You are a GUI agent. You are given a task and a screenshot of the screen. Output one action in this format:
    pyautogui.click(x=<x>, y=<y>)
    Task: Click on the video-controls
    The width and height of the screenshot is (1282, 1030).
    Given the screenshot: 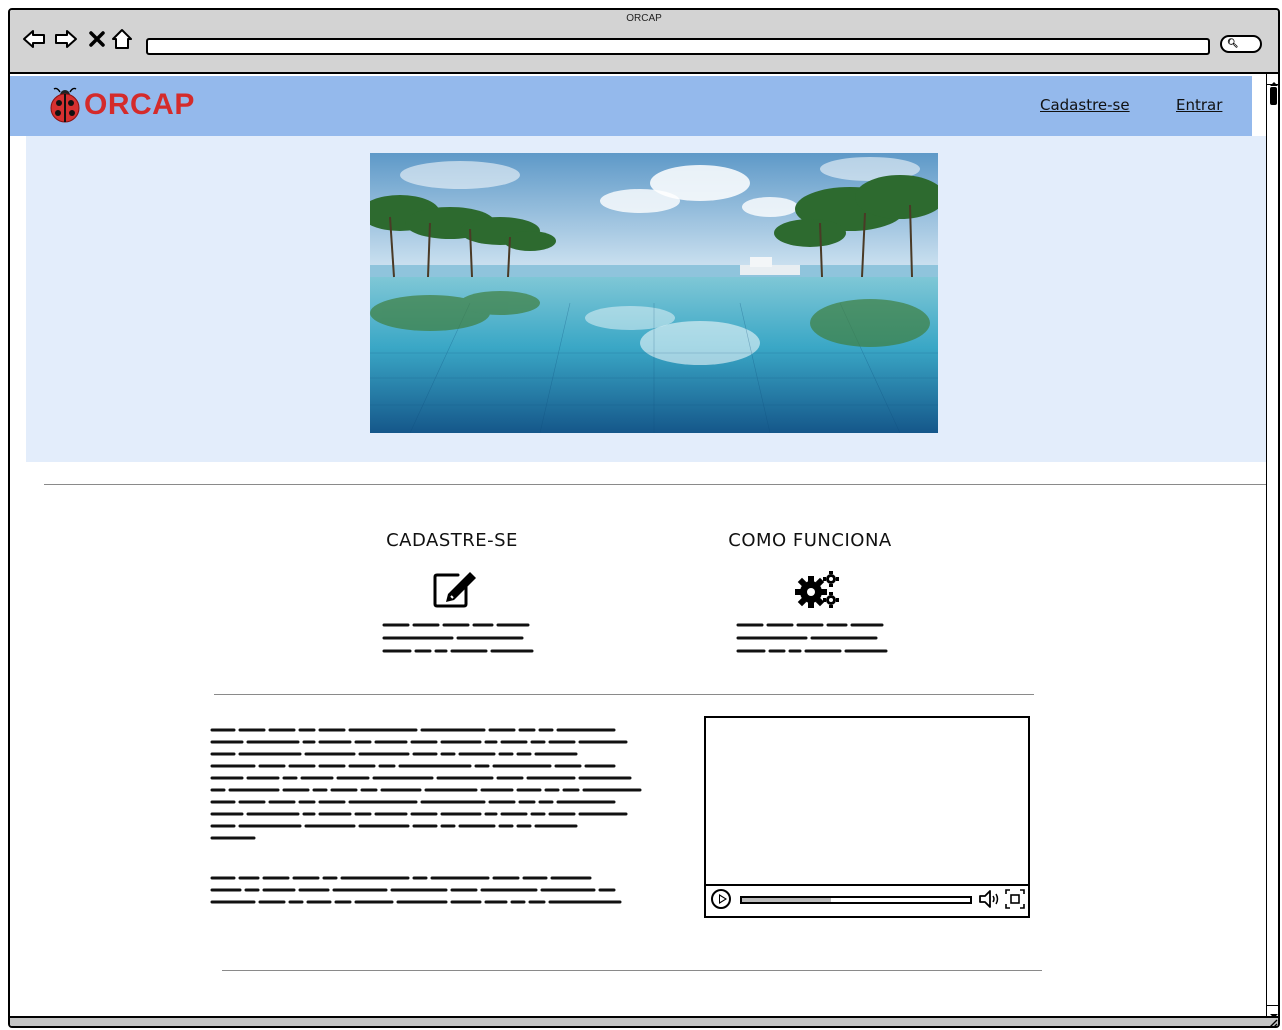 What is the action you would take?
    pyautogui.click(x=867, y=900)
    